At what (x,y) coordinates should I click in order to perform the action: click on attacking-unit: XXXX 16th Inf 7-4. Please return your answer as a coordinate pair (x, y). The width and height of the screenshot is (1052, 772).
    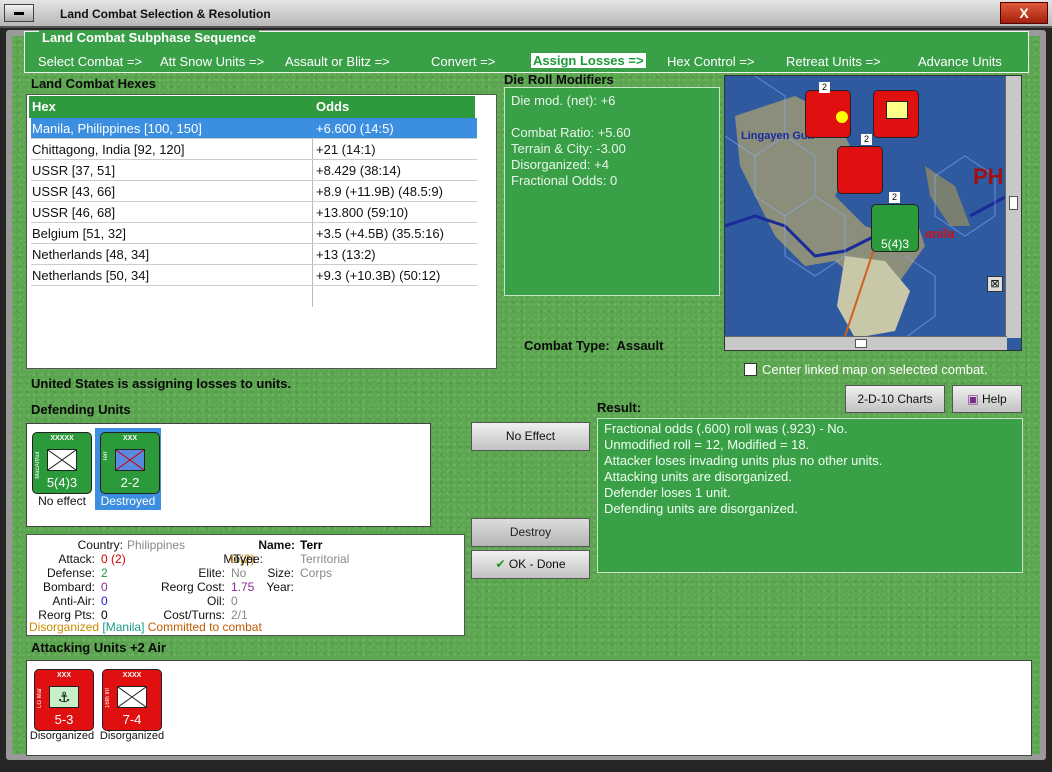
    Looking at the image, I should click on (132, 700).